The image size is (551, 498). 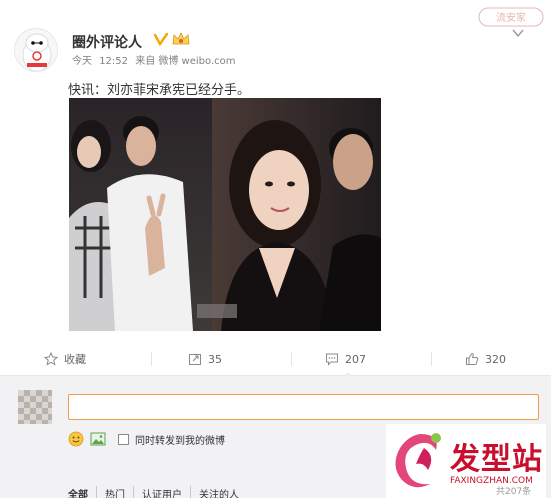 I want to click on verified-icon, so click(x=161, y=39).